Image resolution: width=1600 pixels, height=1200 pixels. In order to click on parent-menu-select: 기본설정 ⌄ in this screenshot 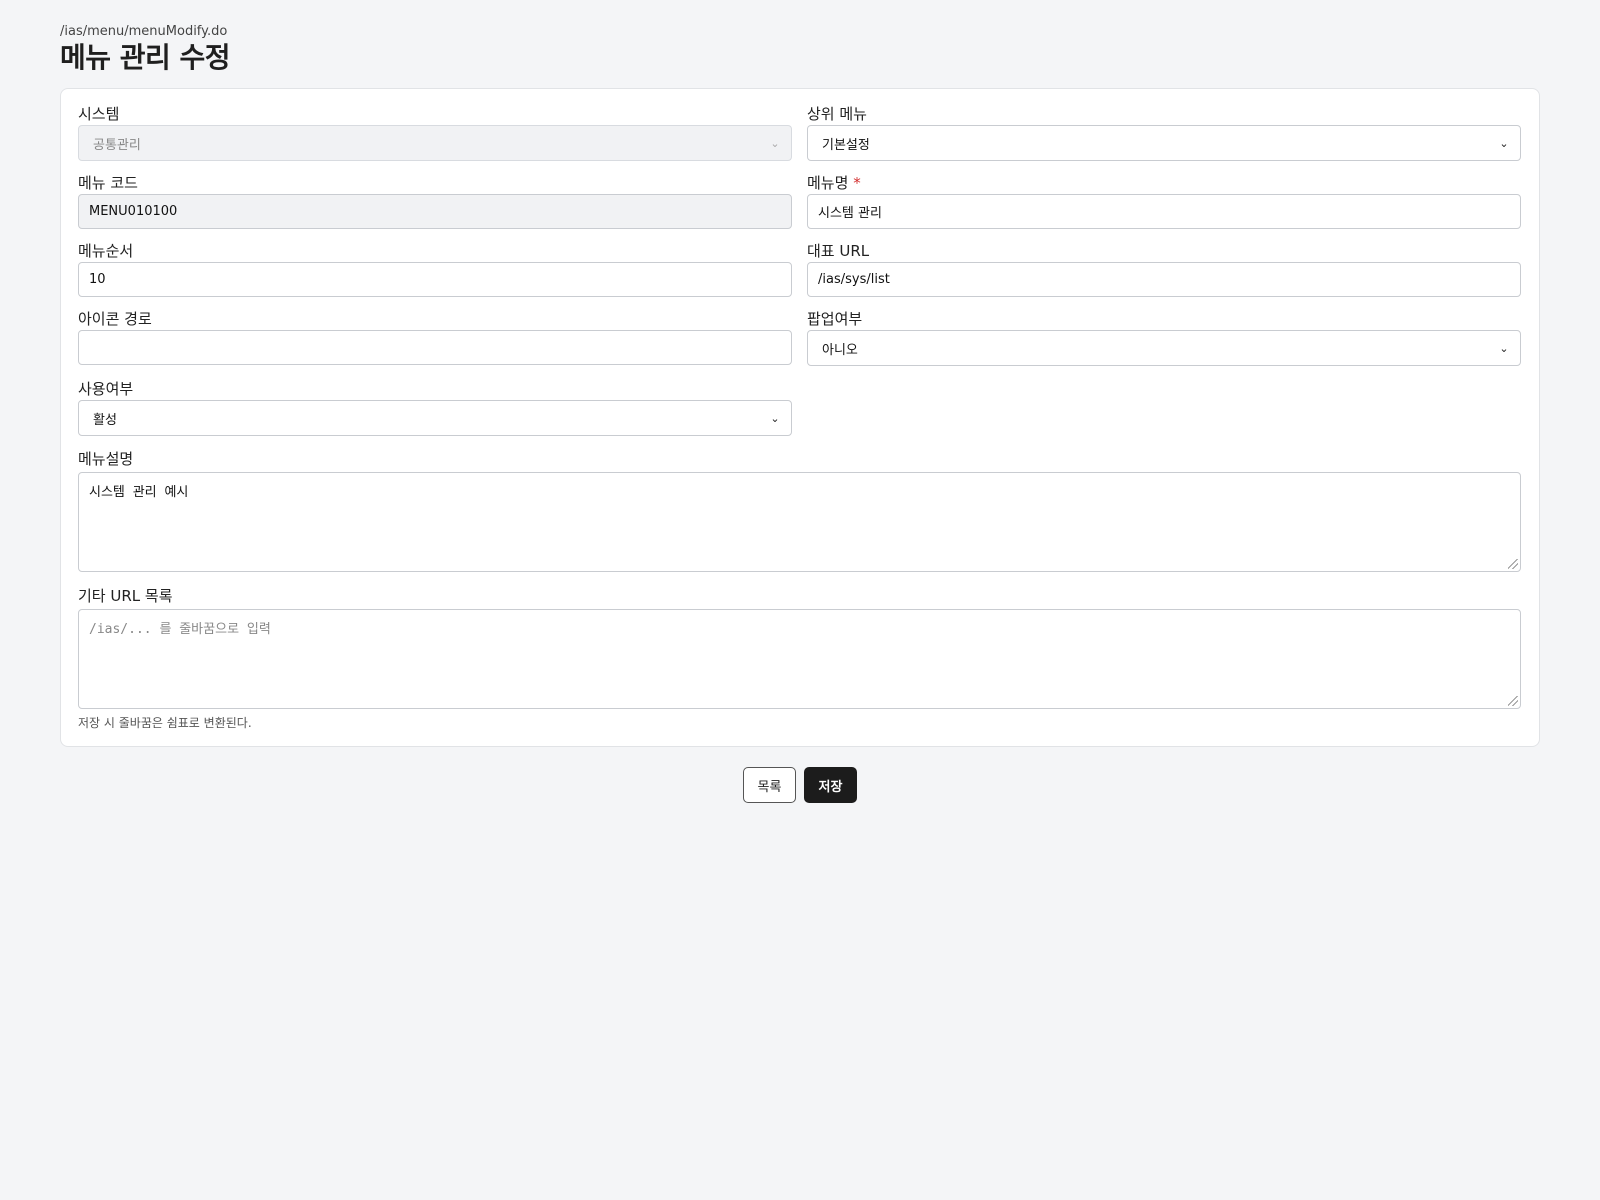, I will do `click(1164, 143)`.